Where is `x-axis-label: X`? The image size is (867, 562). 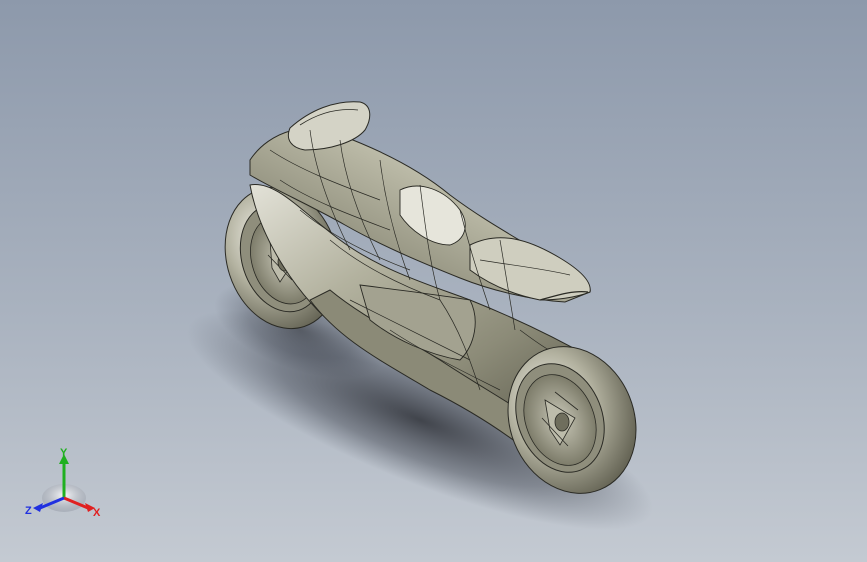
x-axis-label: X is located at coordinates (97, 513).